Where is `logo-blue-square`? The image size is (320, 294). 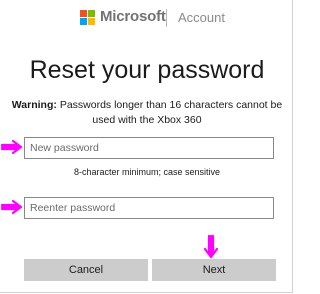 logo-blue-square is located at coordinates (83, 21).